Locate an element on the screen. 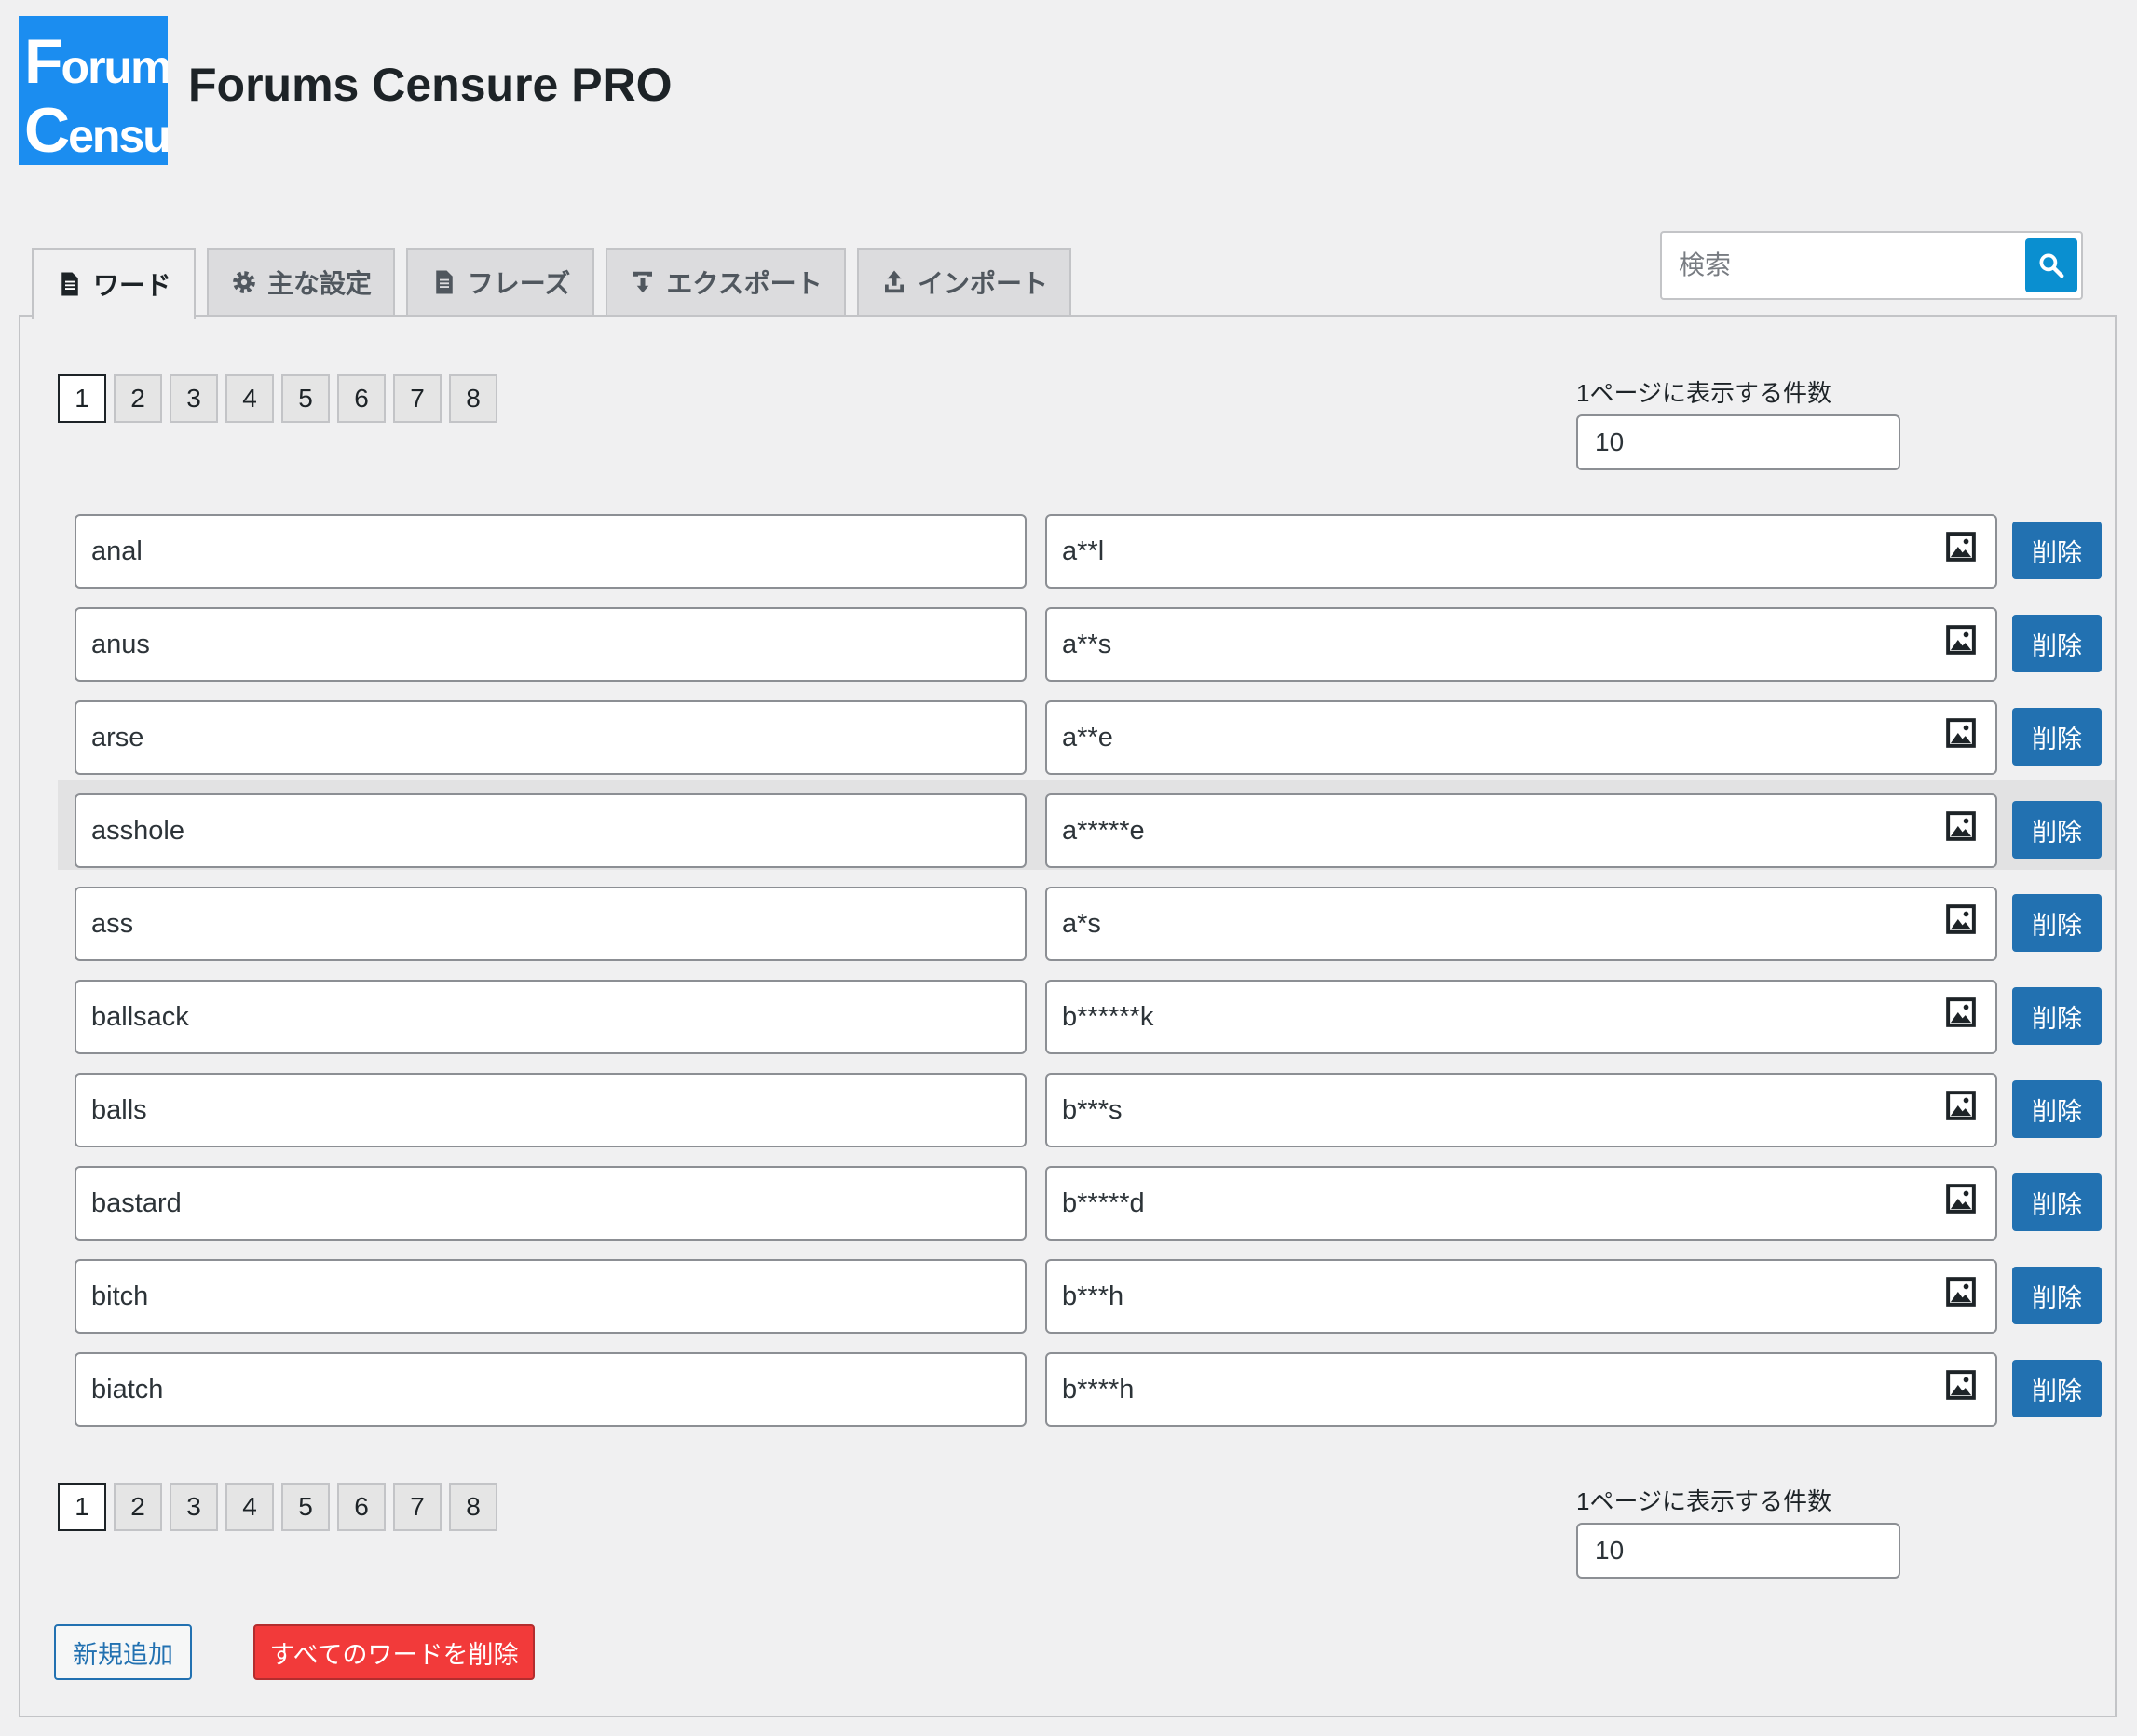  per-page-bottom: 1ページに表示する件数 is located at coordinates (1738, 1531).